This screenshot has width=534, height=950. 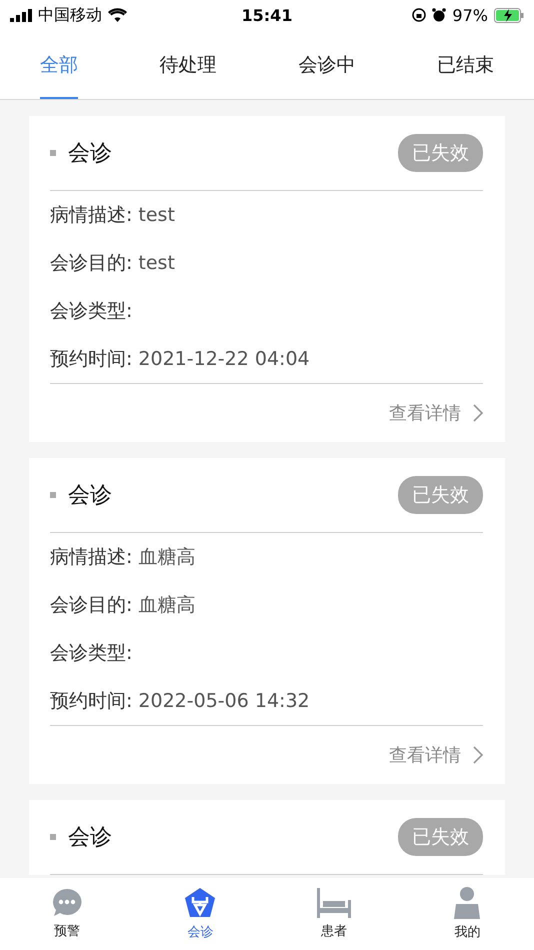 I want to click on charging-battery-icon, so click(x=509, y=15).